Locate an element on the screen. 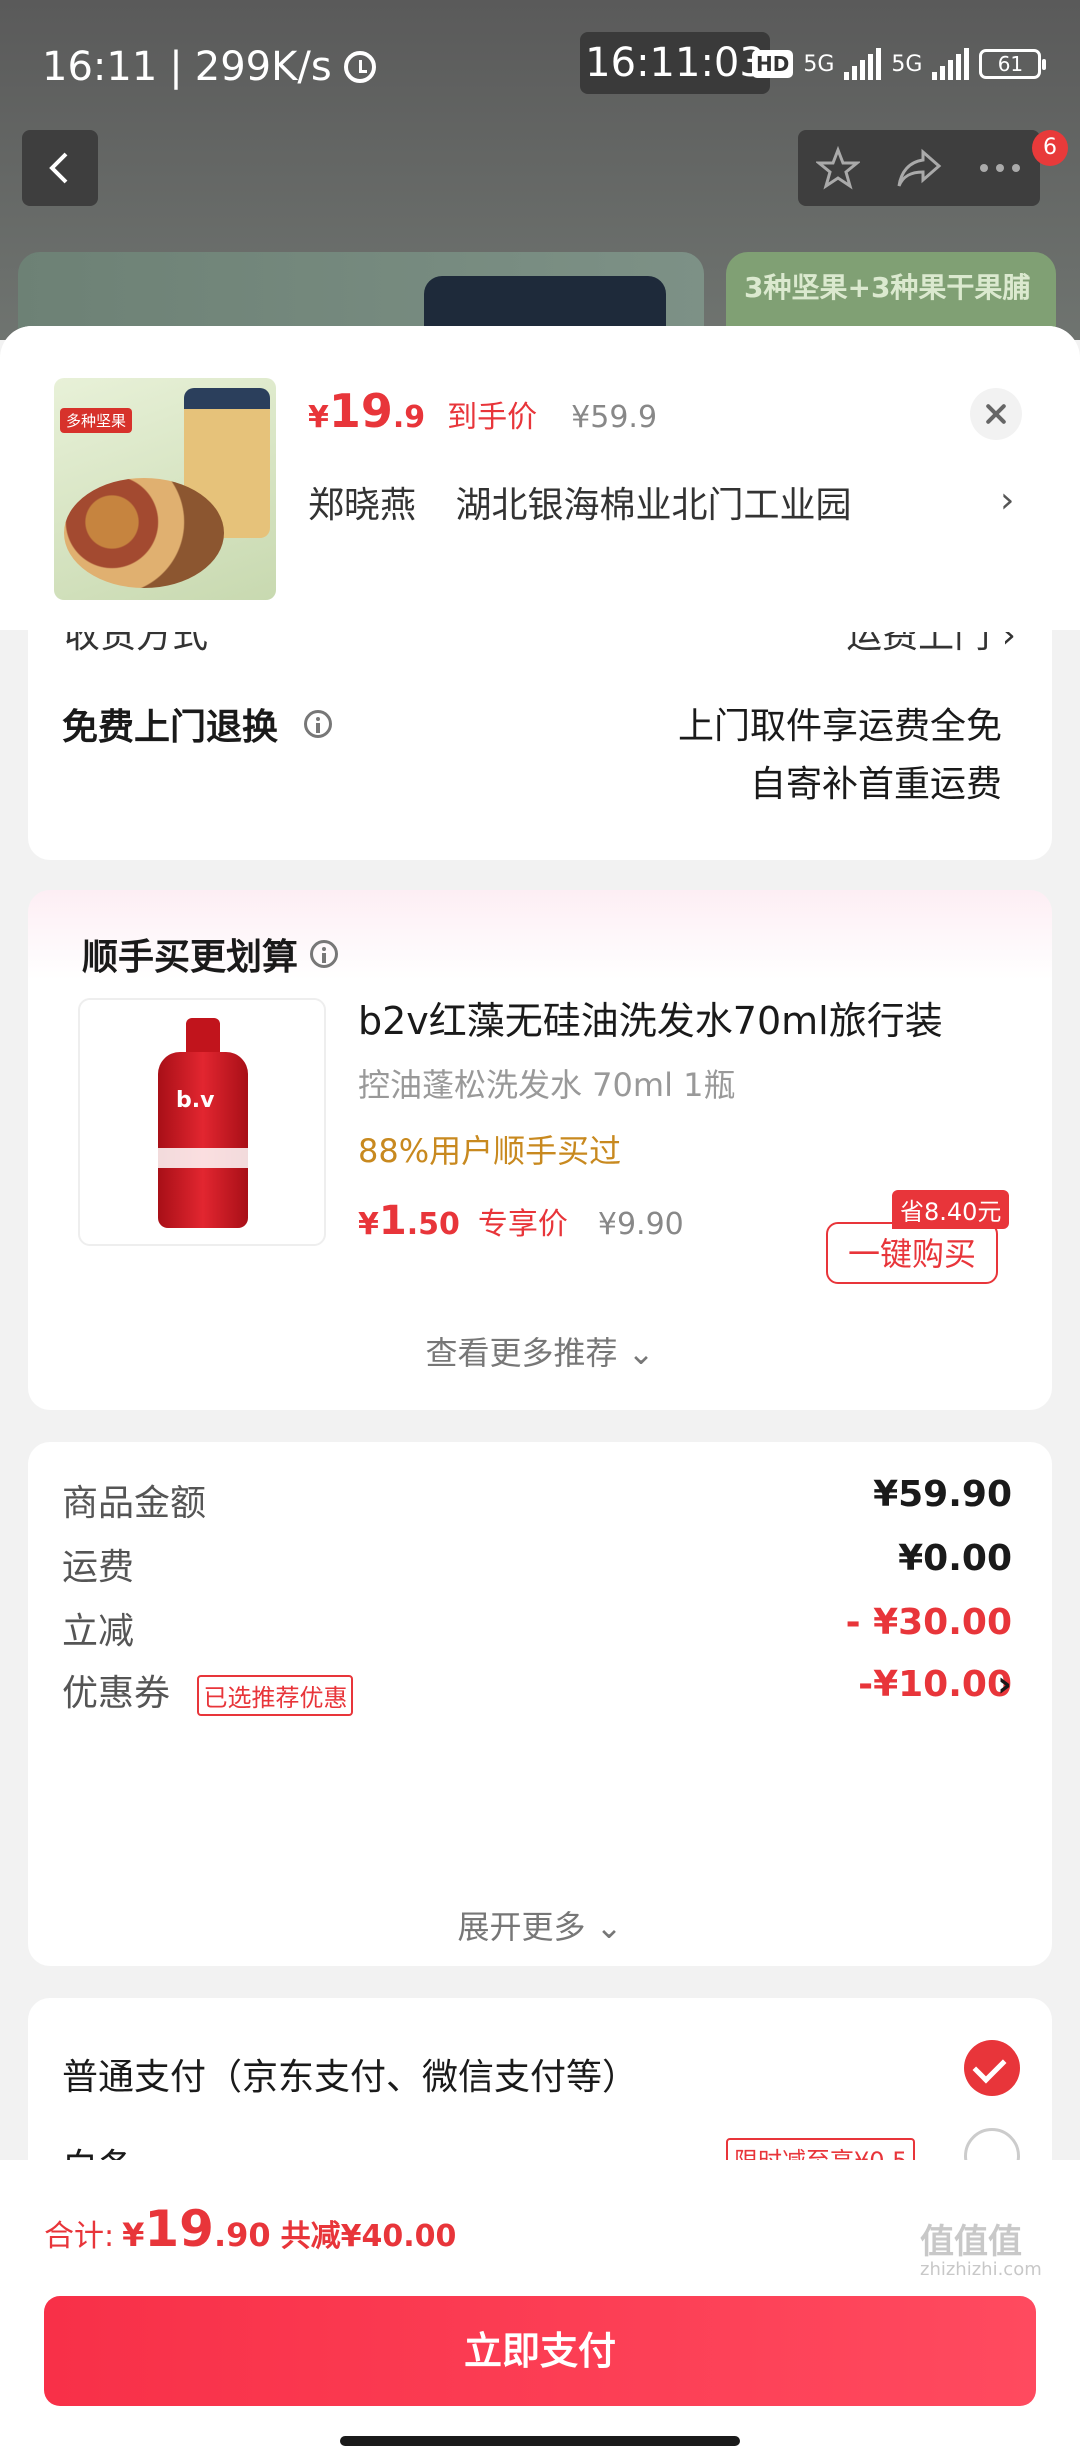 This screenshot has height=2460, width=1080. share-icon is located at coordinates (919, 168).